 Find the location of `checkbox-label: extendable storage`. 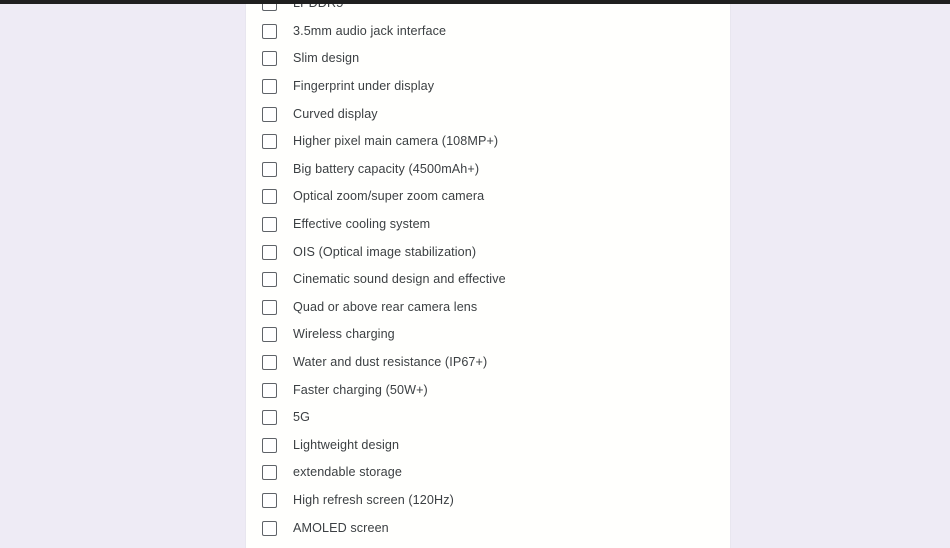

checkbox-label: extendable storage is located at coordinates (347, 472).